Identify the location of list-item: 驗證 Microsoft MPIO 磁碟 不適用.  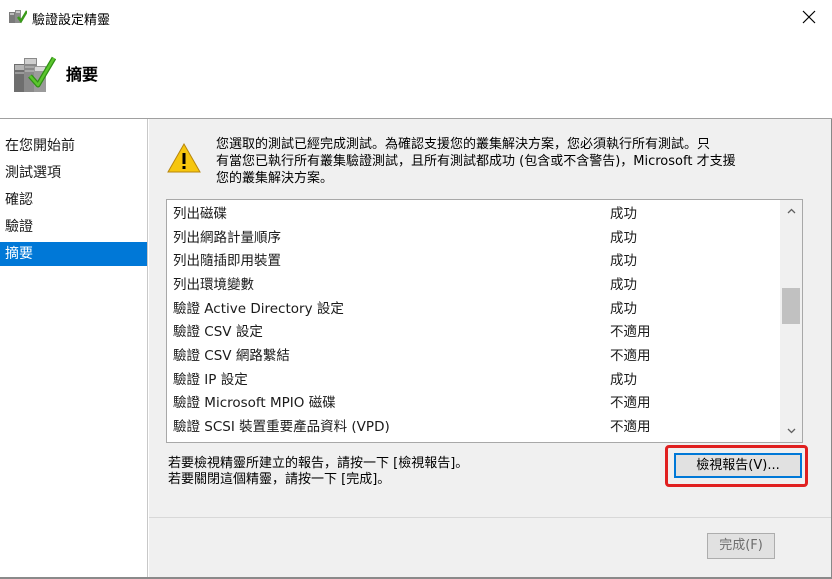
(473, 403).